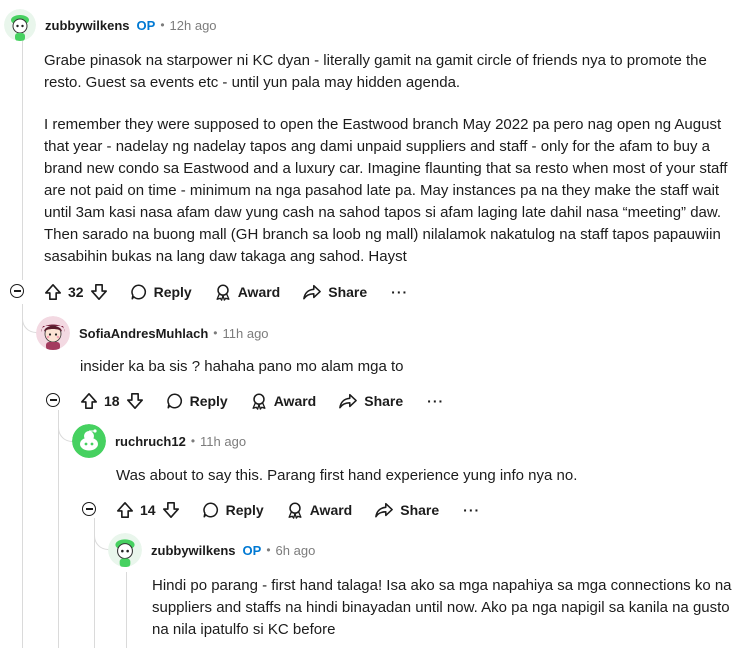  I want to click on comment-actions: 32 Reply Award Share ···, so click(226, 292).